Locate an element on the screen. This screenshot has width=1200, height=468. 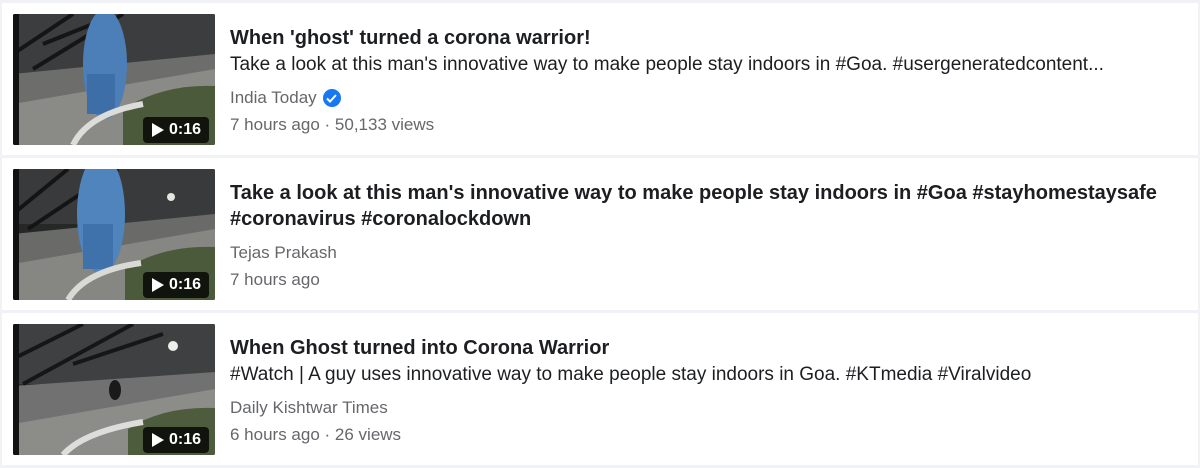
video-time: 6 hours ago is located at coordinates (275, 434).